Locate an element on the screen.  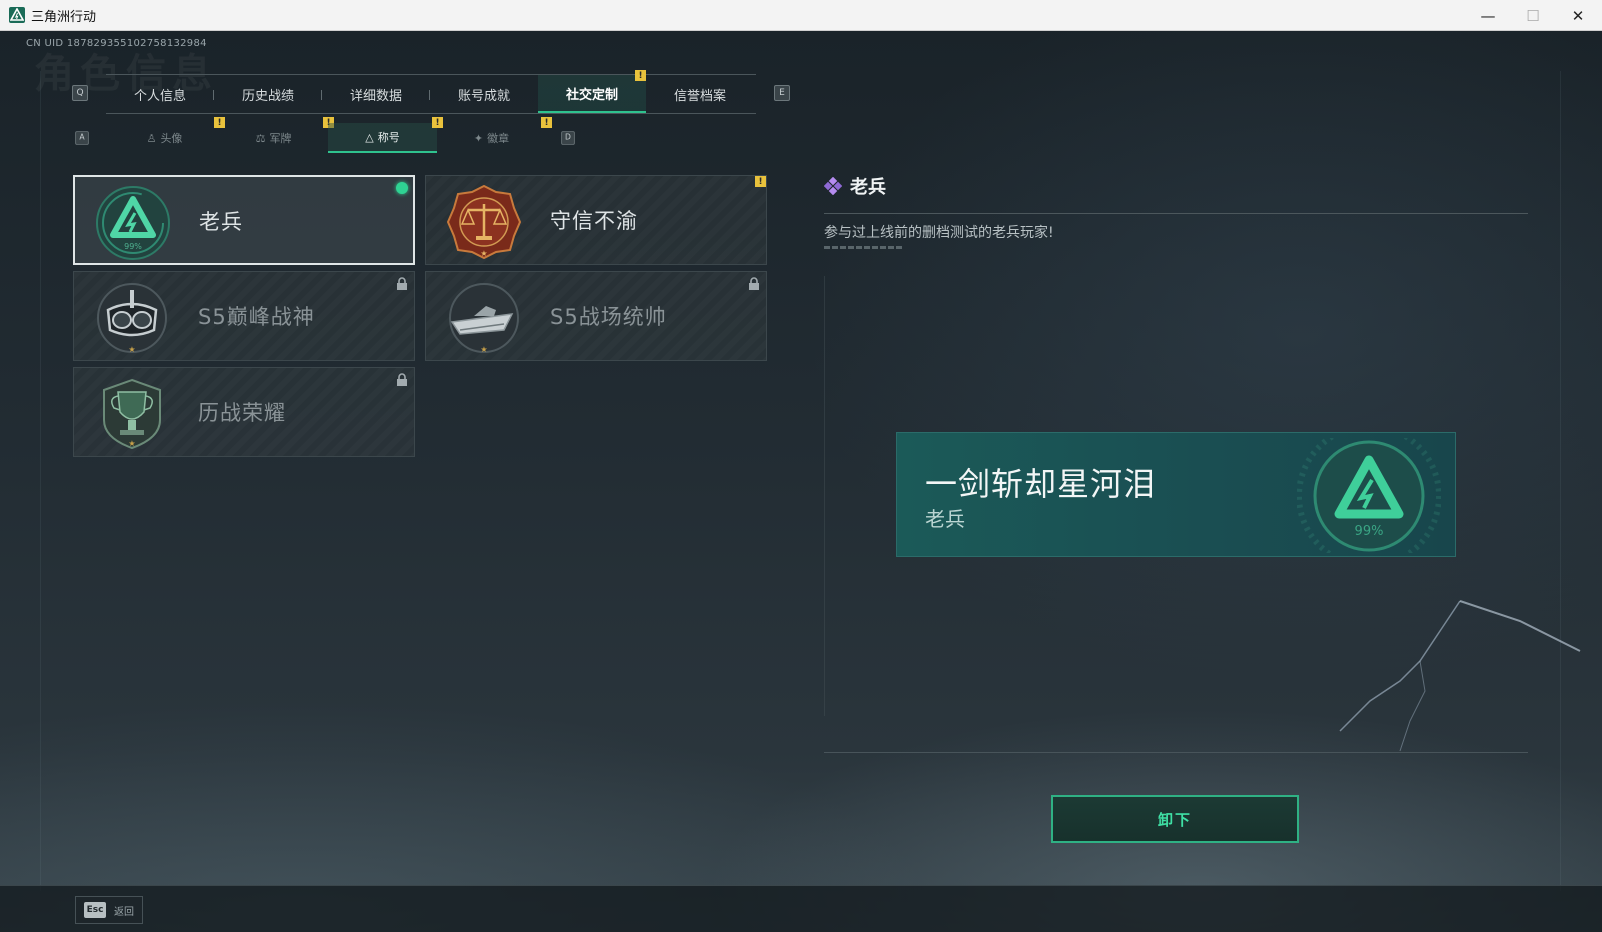
preview-player-name: 一剑斩却星河泪 is located at coordinates (1041, 484).